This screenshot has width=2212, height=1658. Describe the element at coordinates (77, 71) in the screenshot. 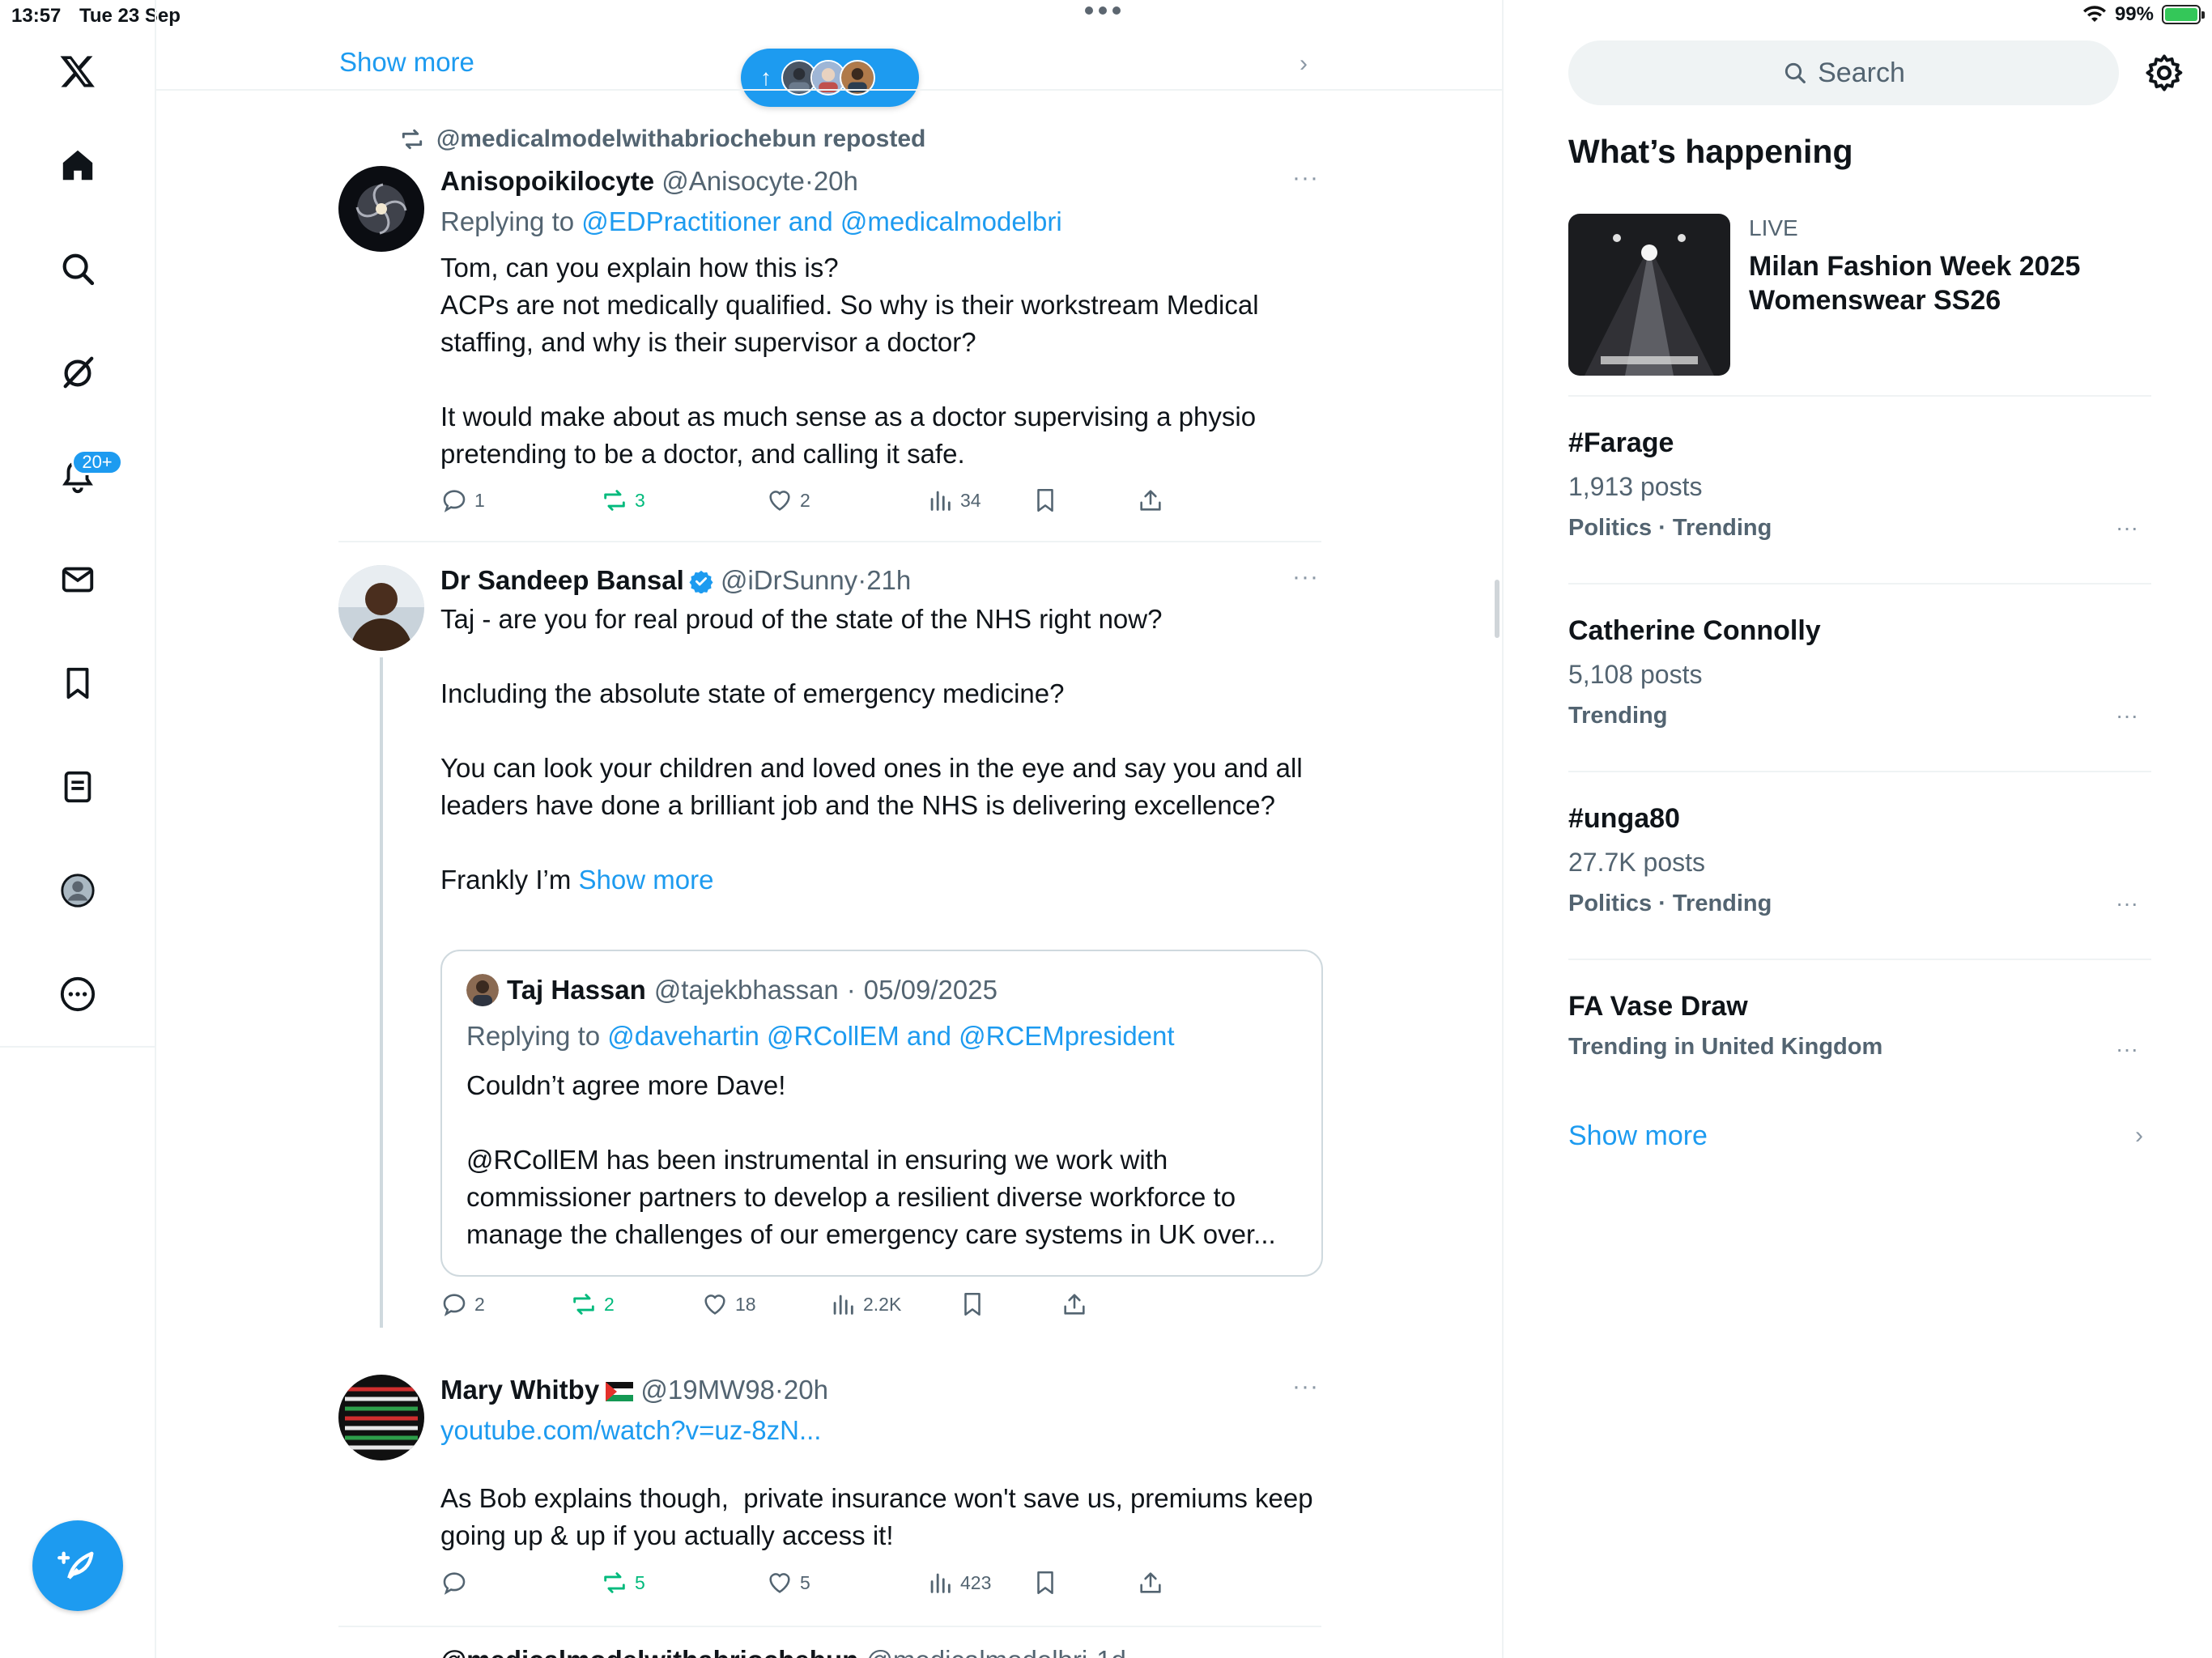

I see `x-logo-icon` at that location.